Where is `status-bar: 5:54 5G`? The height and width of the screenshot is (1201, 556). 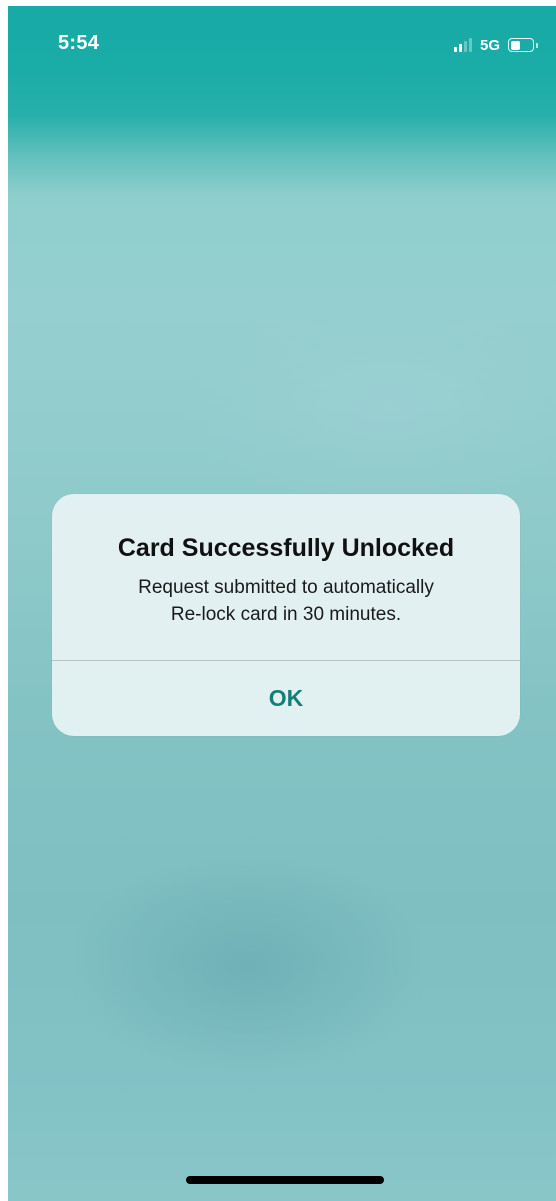 status-bar: 5:54 5G is located at coordinates (282, 46).